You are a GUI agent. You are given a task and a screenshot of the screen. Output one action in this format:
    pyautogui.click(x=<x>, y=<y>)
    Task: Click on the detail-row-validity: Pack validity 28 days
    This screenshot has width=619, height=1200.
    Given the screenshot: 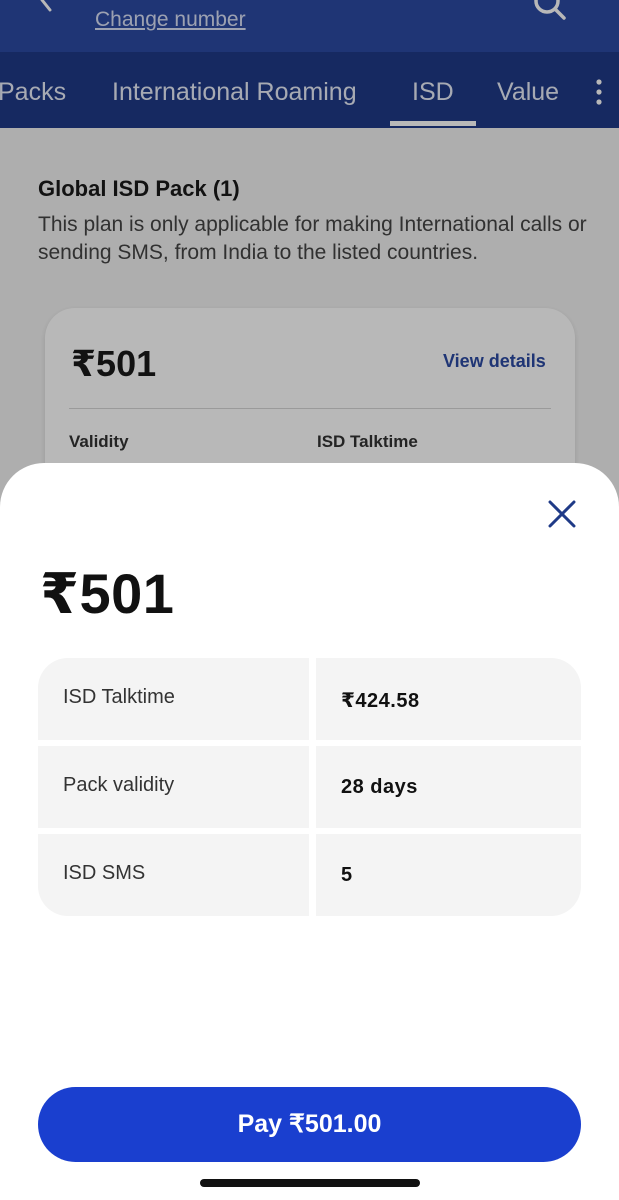 What is the action you would take?
    pyautogui.click(x=309, y=787)
    